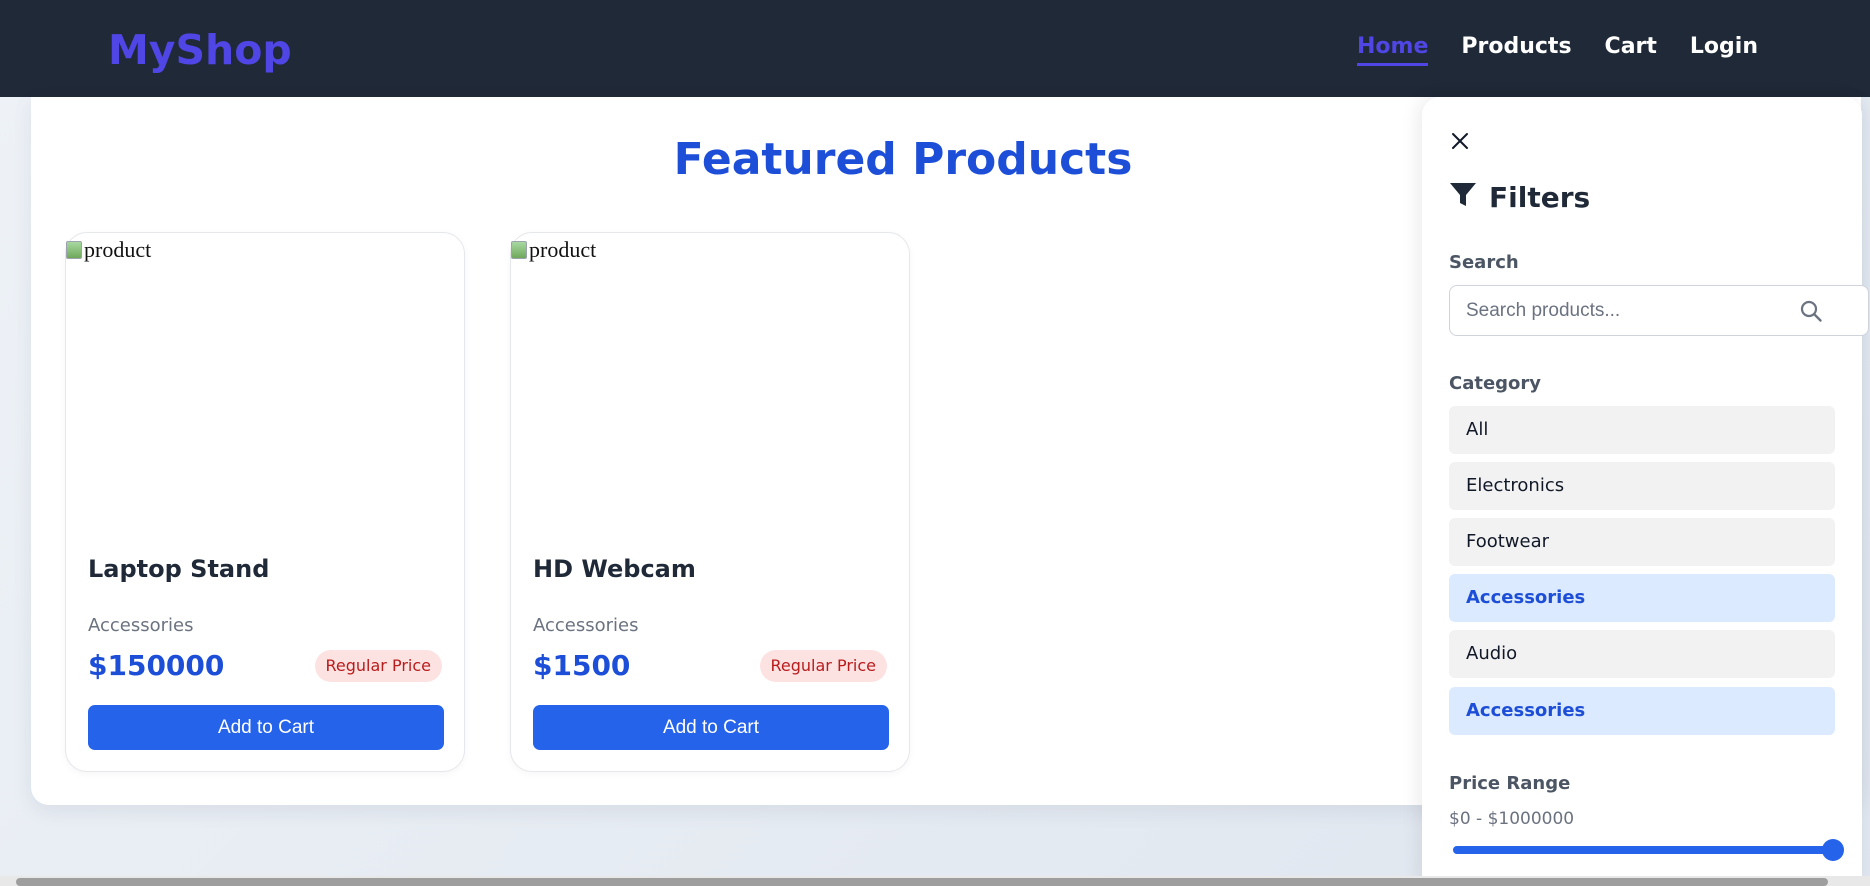 This screenshot has width=1870, height=886. What do you see at coordinates (156, 665) in the screenshot?
I see `product-price: $150000` at bounding box center [156, 665].